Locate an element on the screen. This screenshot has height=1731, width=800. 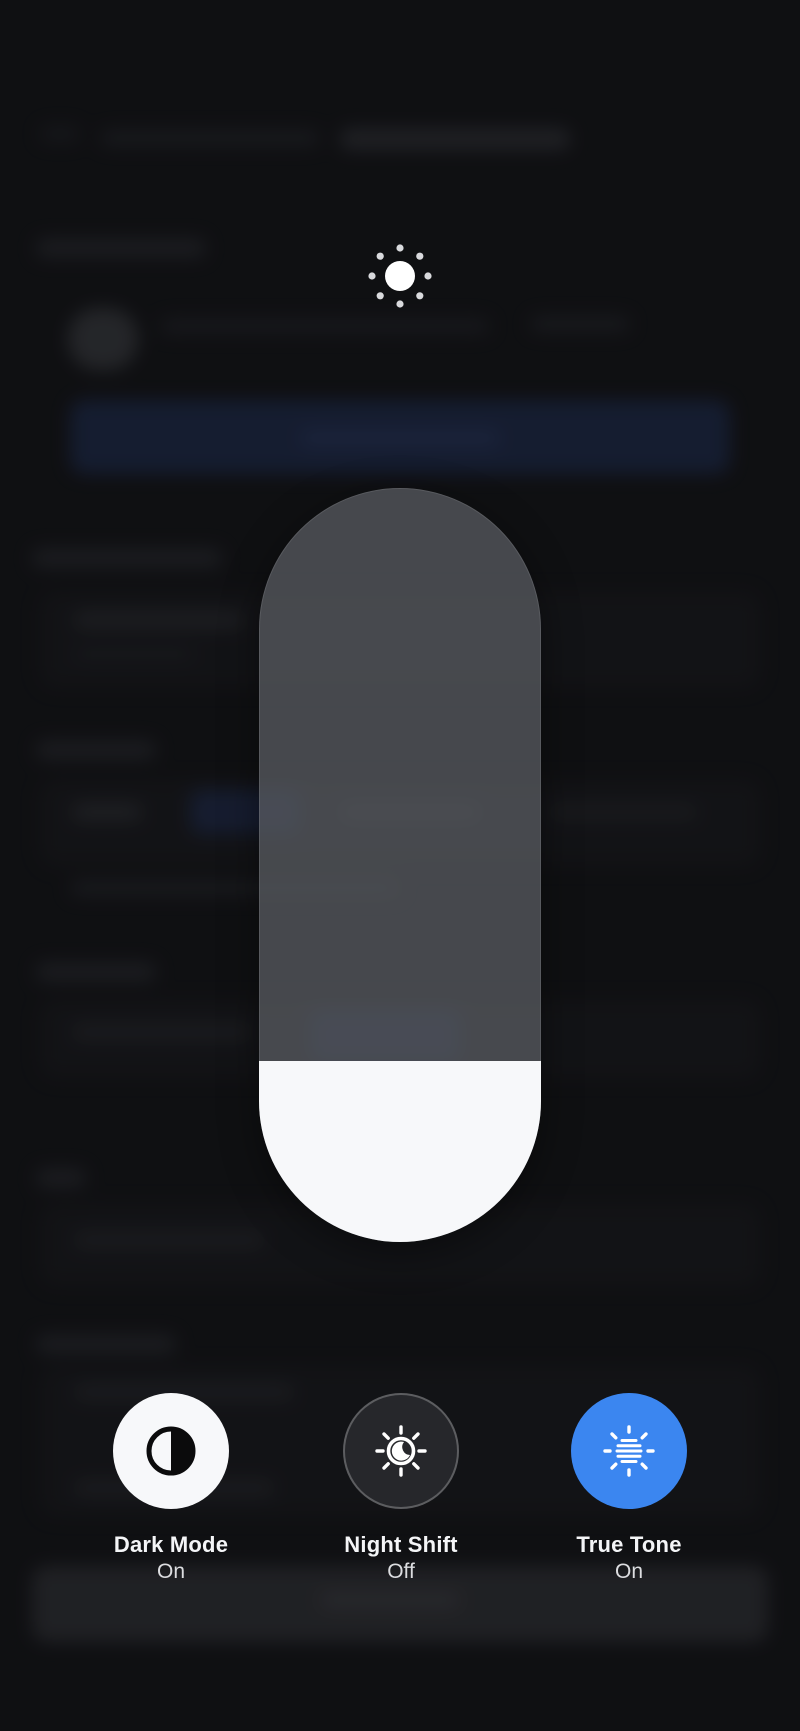
night-shift-state: Off is located at coordinates (401, 1571).